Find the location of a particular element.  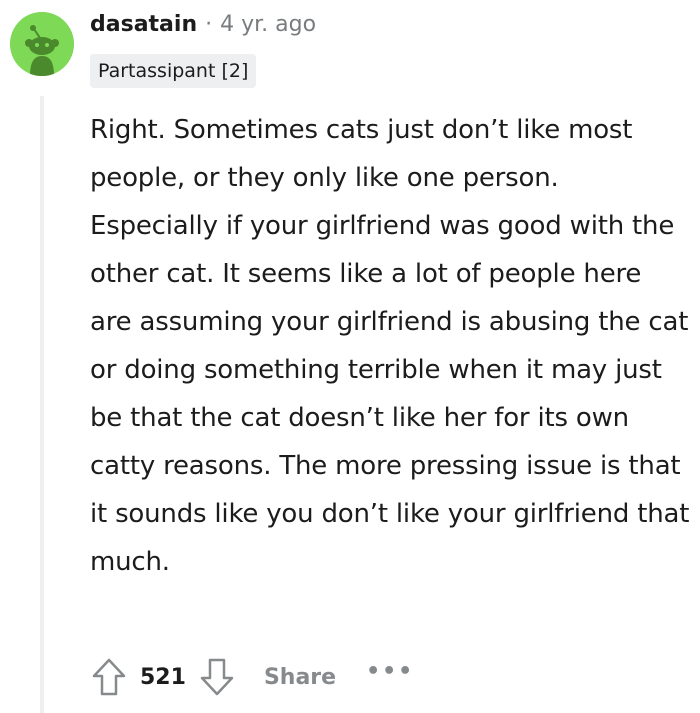

vote-score: 521 is located at coordinates (163, 677).